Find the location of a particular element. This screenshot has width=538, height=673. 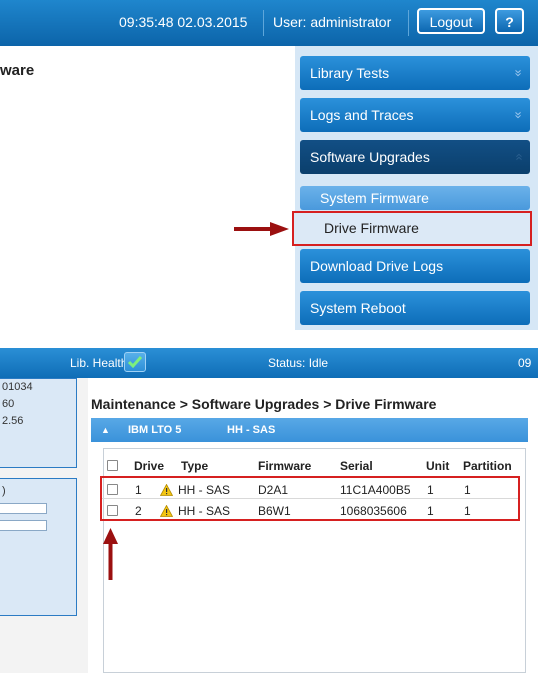

info-line: 60 is located at coordinates (8, 404).